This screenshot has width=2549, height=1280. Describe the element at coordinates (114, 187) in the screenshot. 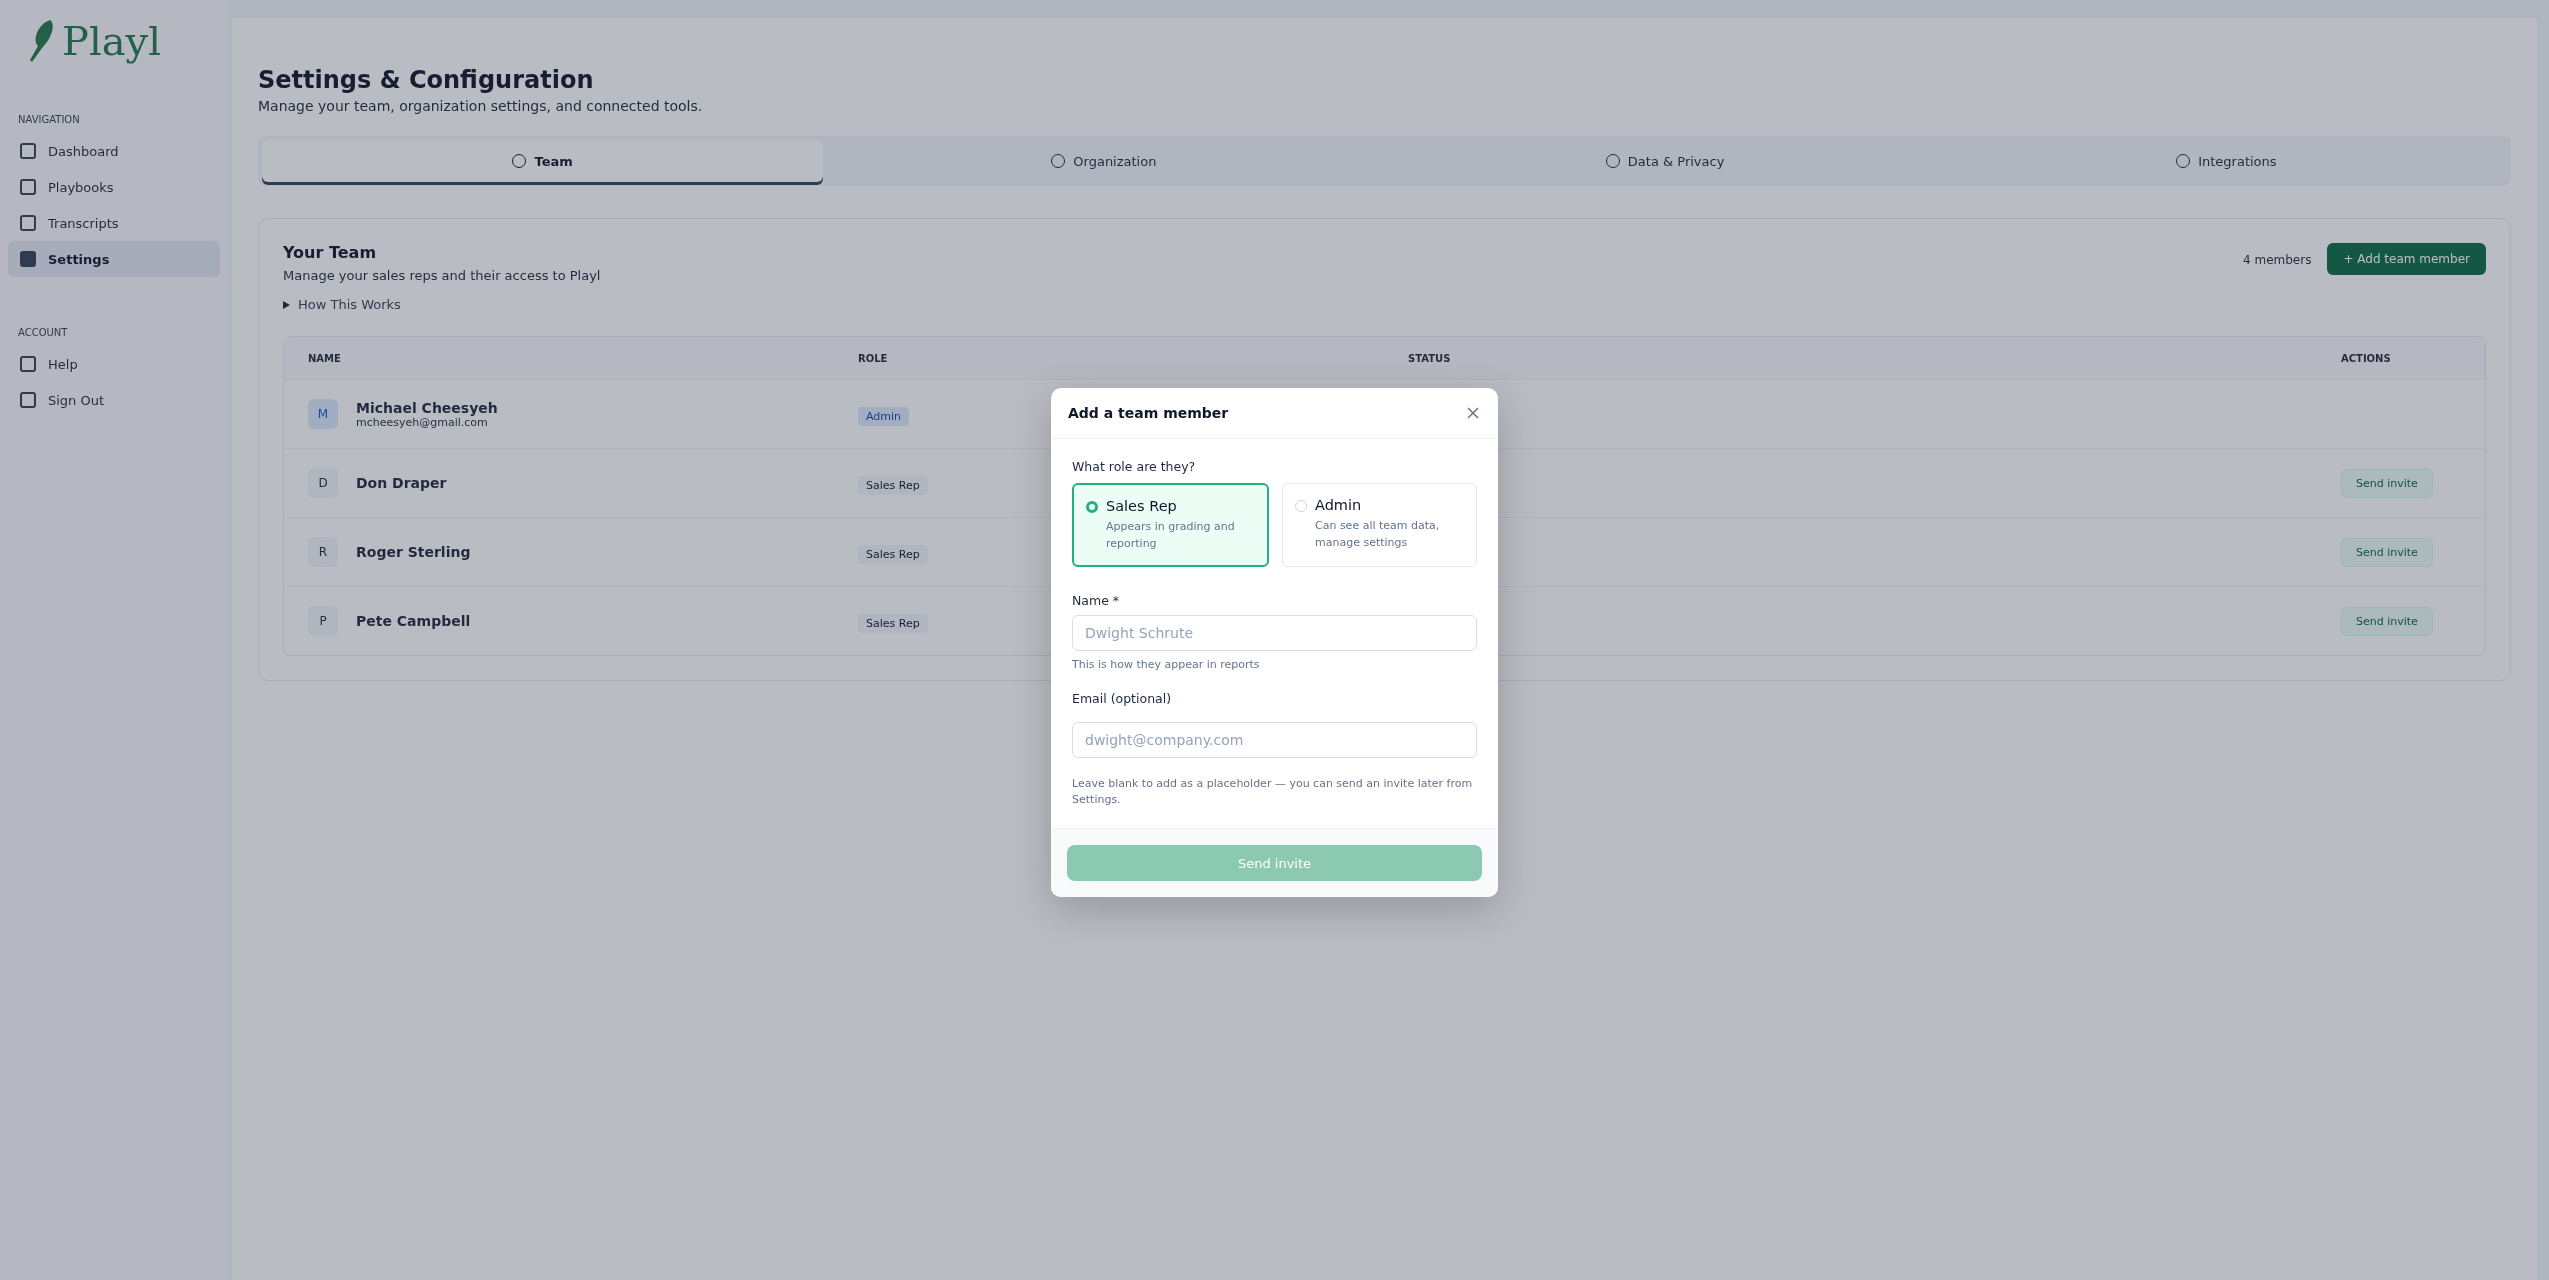

I see `nav-item: Playbooks` at that location.